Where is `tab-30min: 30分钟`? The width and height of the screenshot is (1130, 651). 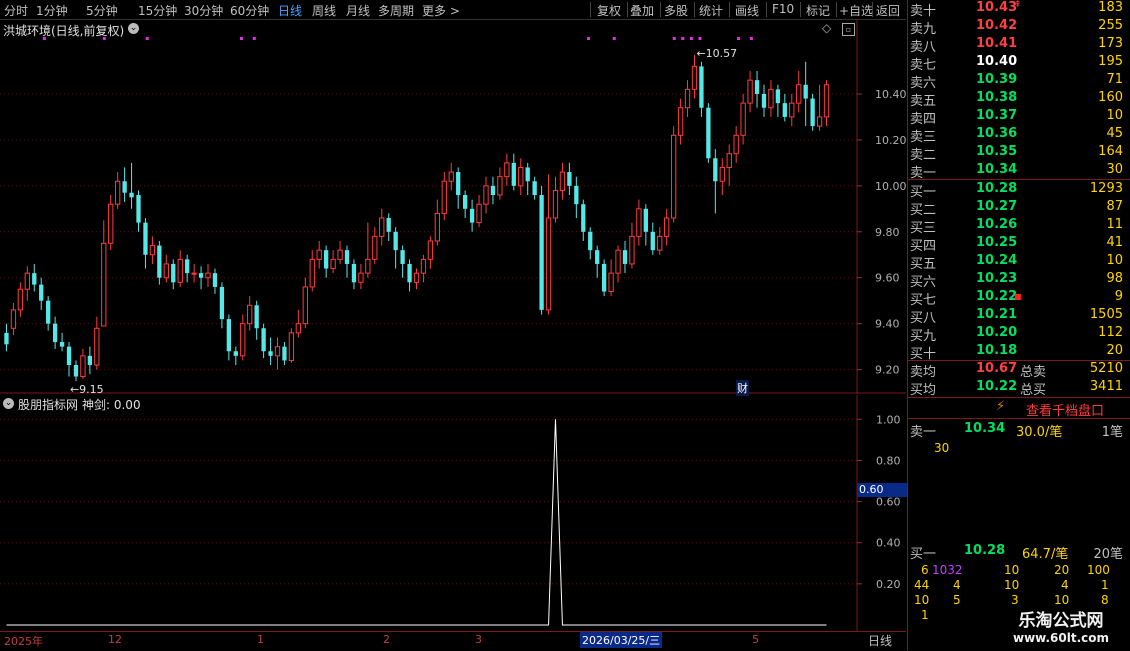
tab-30min: 30分钟 is located at coordinates (203, 10).